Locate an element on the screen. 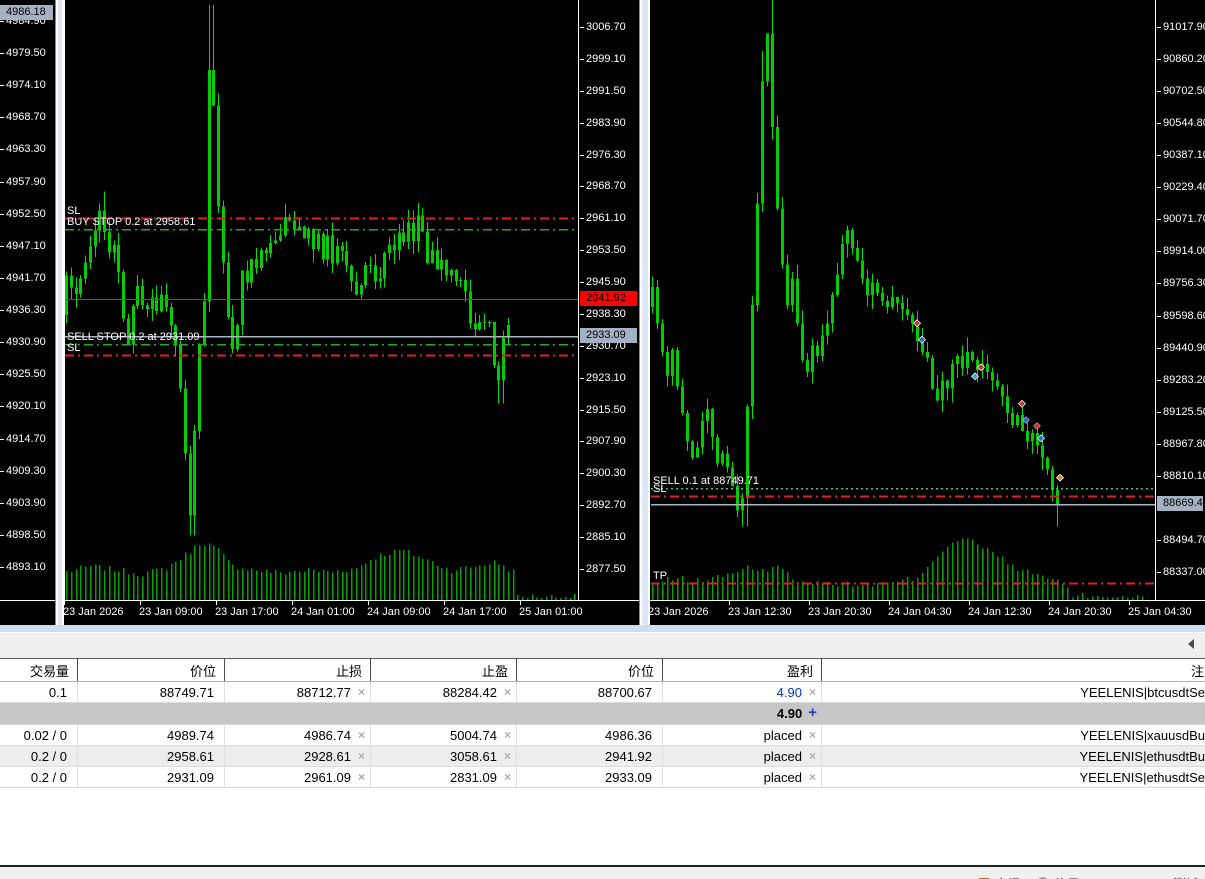 The image size is (1205, 879). price-axis-label: 4920.10 is located at coordinates (23, 406).